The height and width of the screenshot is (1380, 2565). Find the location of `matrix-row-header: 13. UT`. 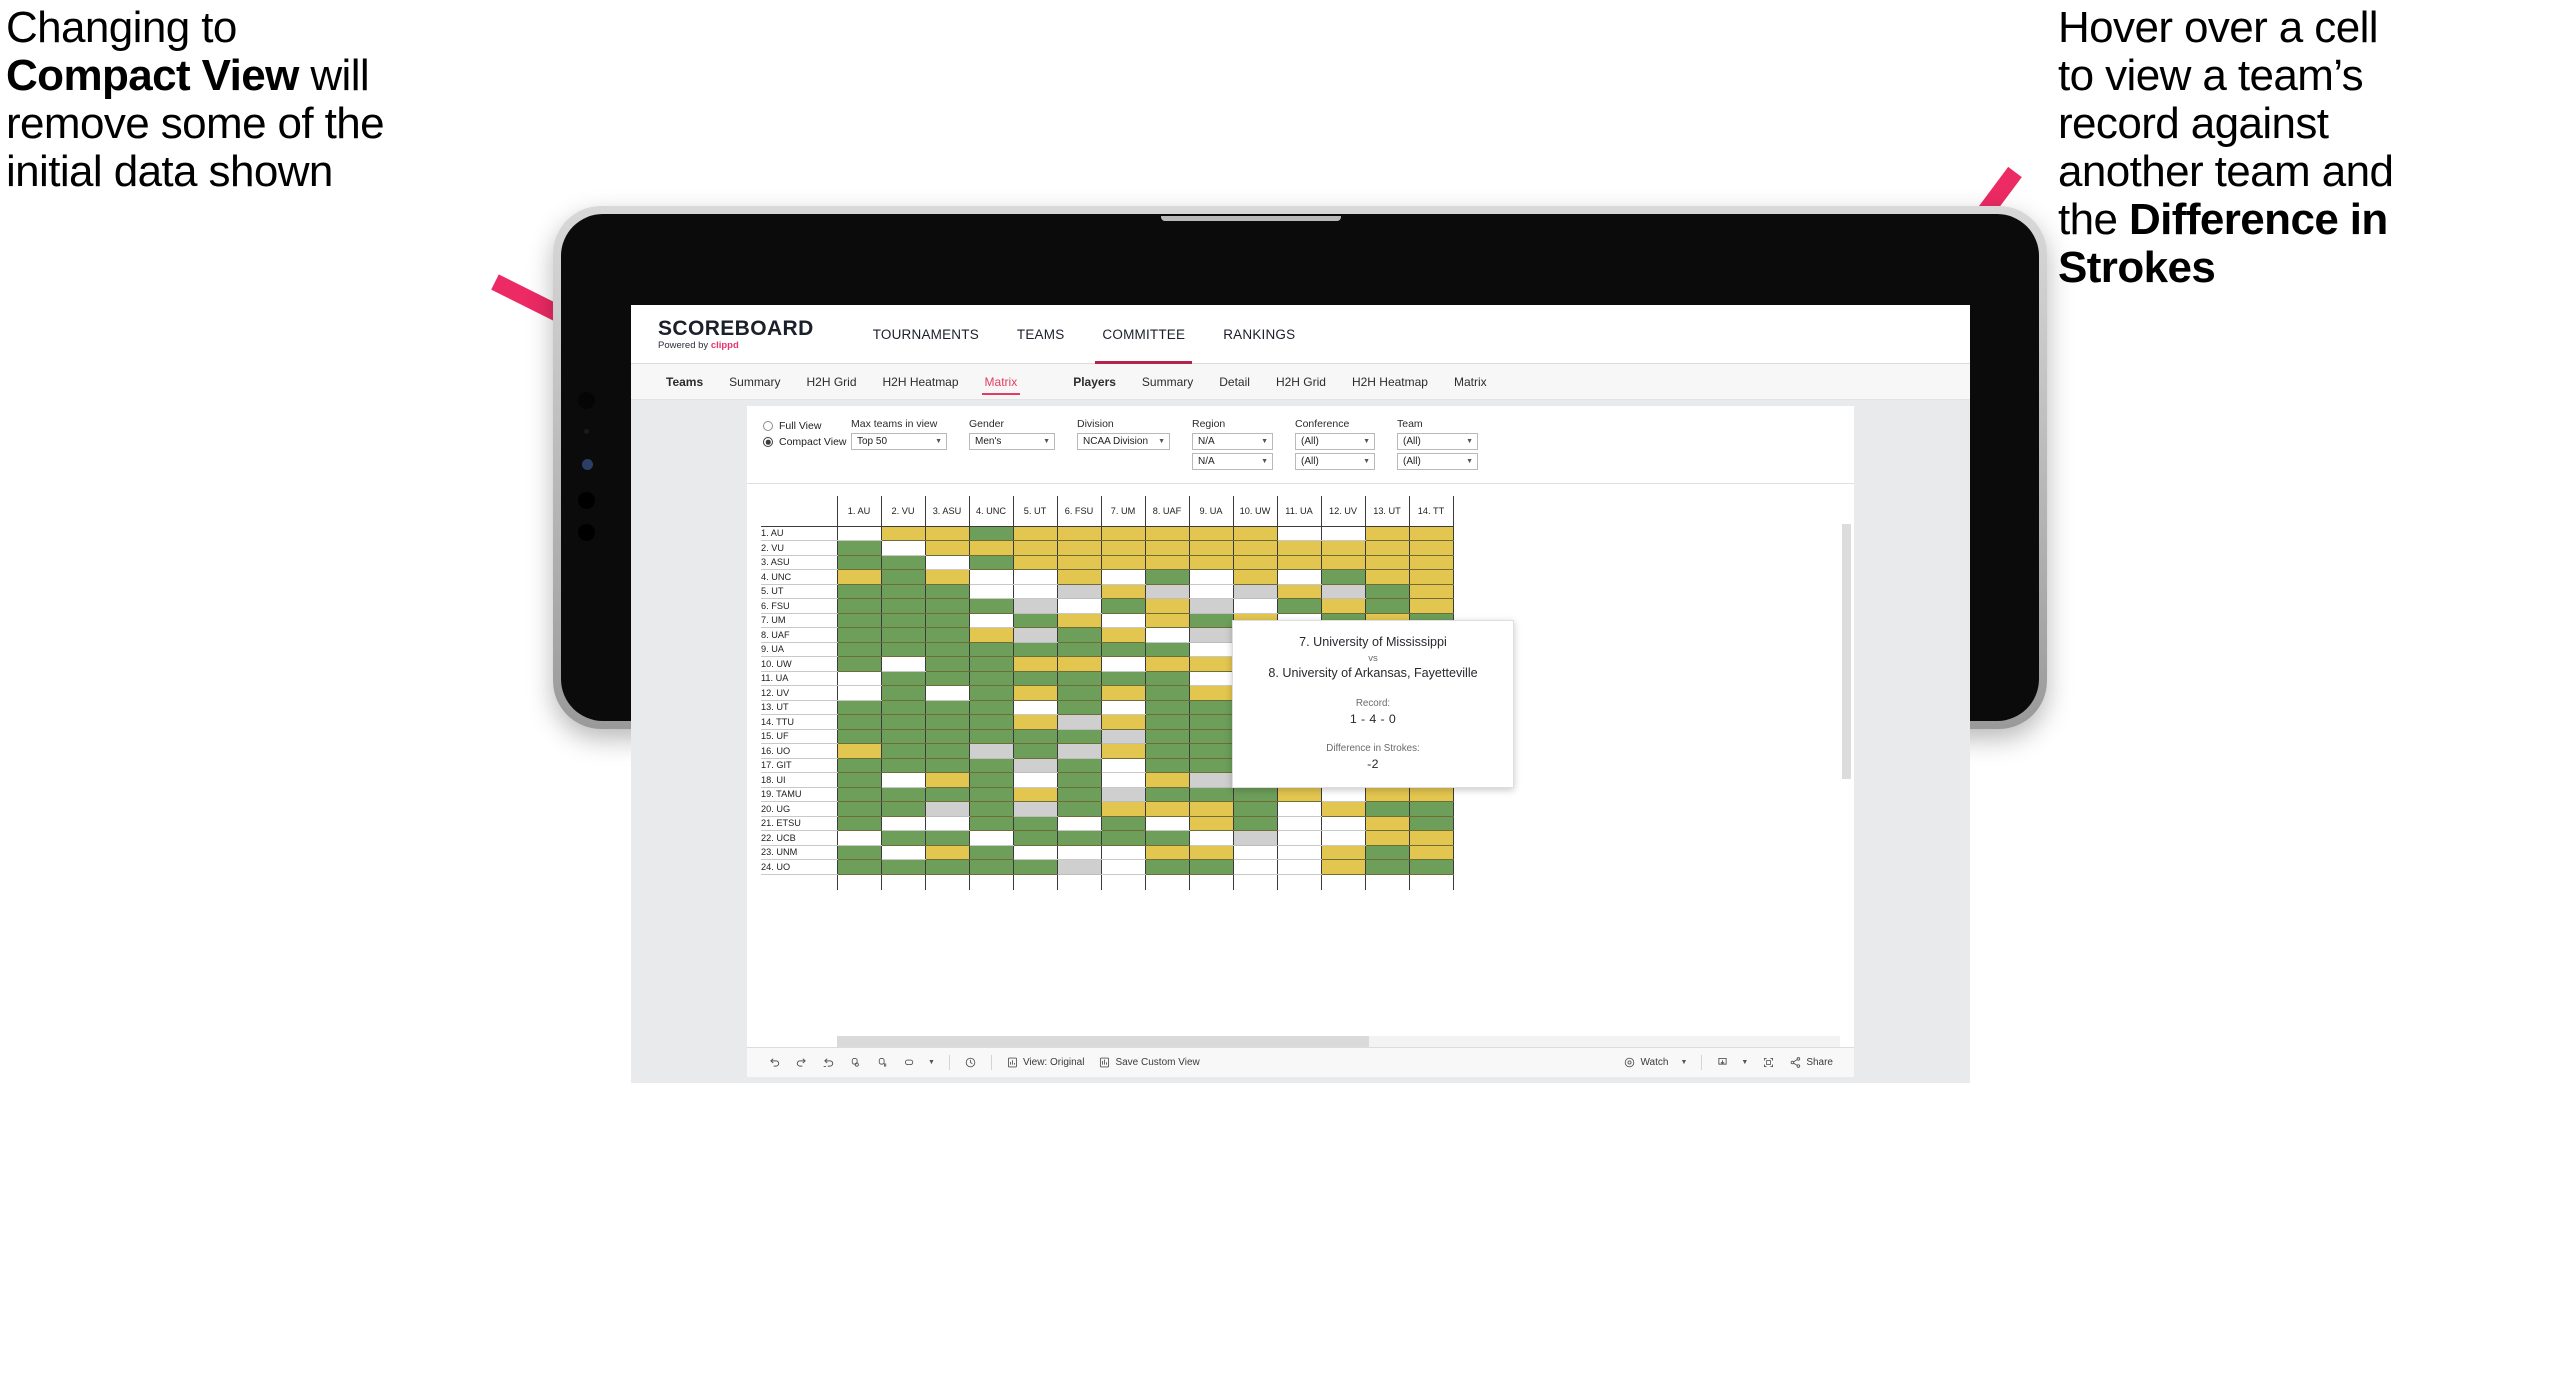

matrix-row-header: 13. UT is located at coordinates (799, 707).